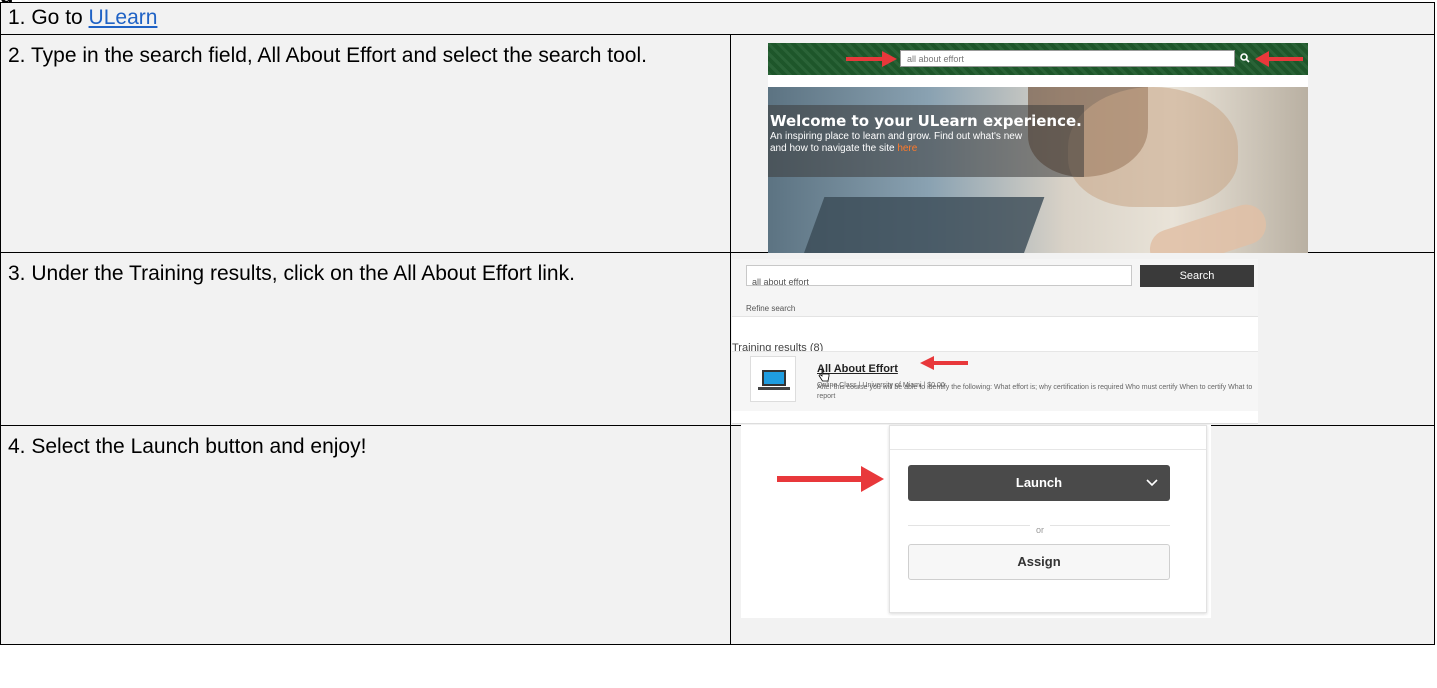  I want to click on laptop-screen-icon, so click(774, 378).